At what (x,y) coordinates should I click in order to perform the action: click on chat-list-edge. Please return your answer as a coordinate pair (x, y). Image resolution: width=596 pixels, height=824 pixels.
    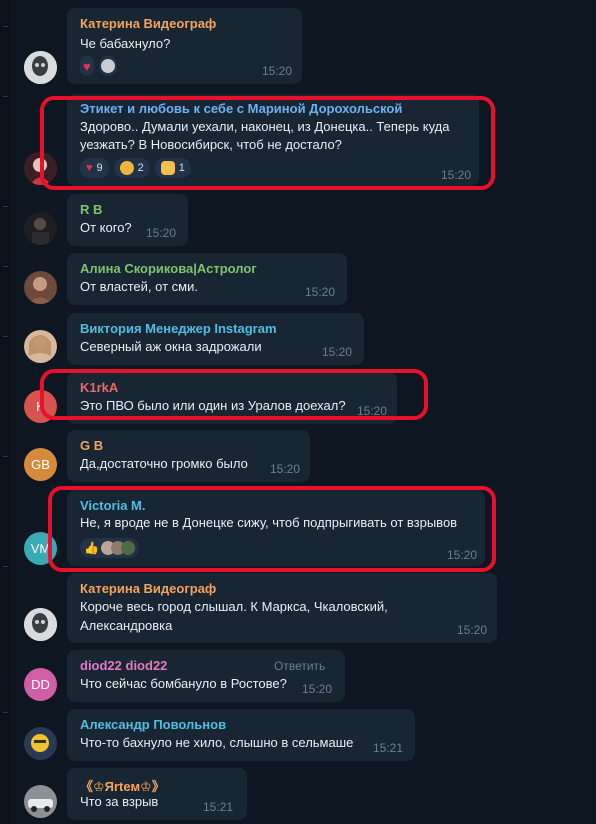
    Looking at the image, I should click on (5, 412).